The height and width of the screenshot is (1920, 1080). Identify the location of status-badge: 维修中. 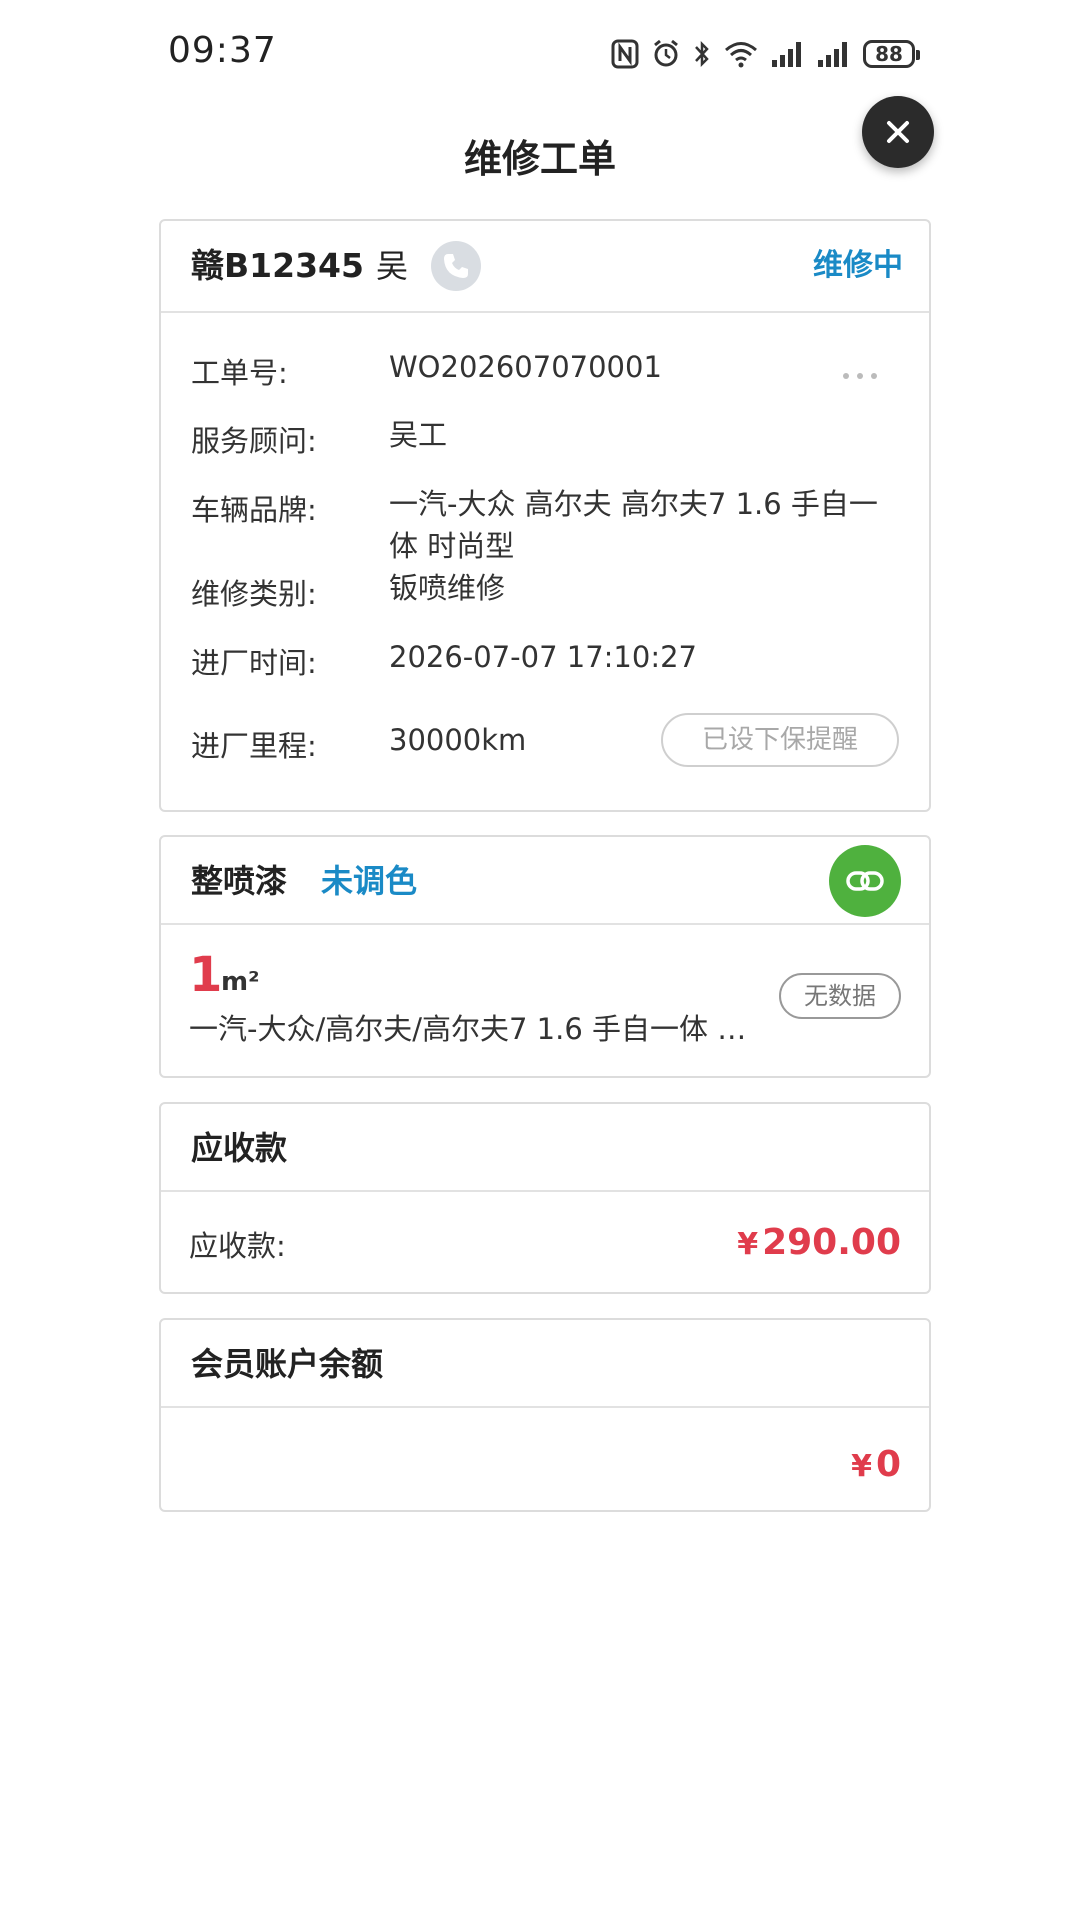
(858, 265).